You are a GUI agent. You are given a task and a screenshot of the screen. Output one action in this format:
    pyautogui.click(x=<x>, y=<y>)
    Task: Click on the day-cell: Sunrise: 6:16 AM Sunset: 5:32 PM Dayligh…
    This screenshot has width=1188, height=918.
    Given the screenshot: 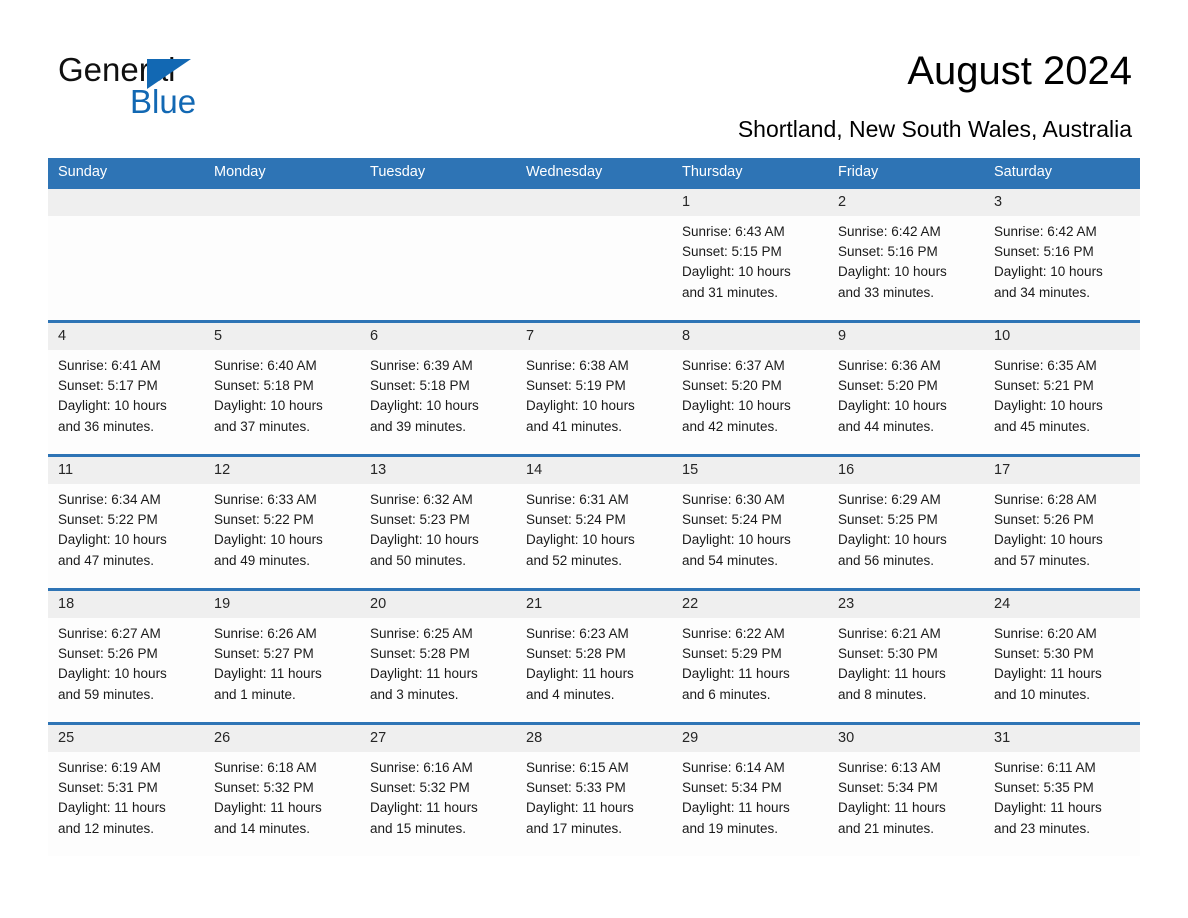 What is the action you would take?
    pyautogui.click(x=438, y=804)
    